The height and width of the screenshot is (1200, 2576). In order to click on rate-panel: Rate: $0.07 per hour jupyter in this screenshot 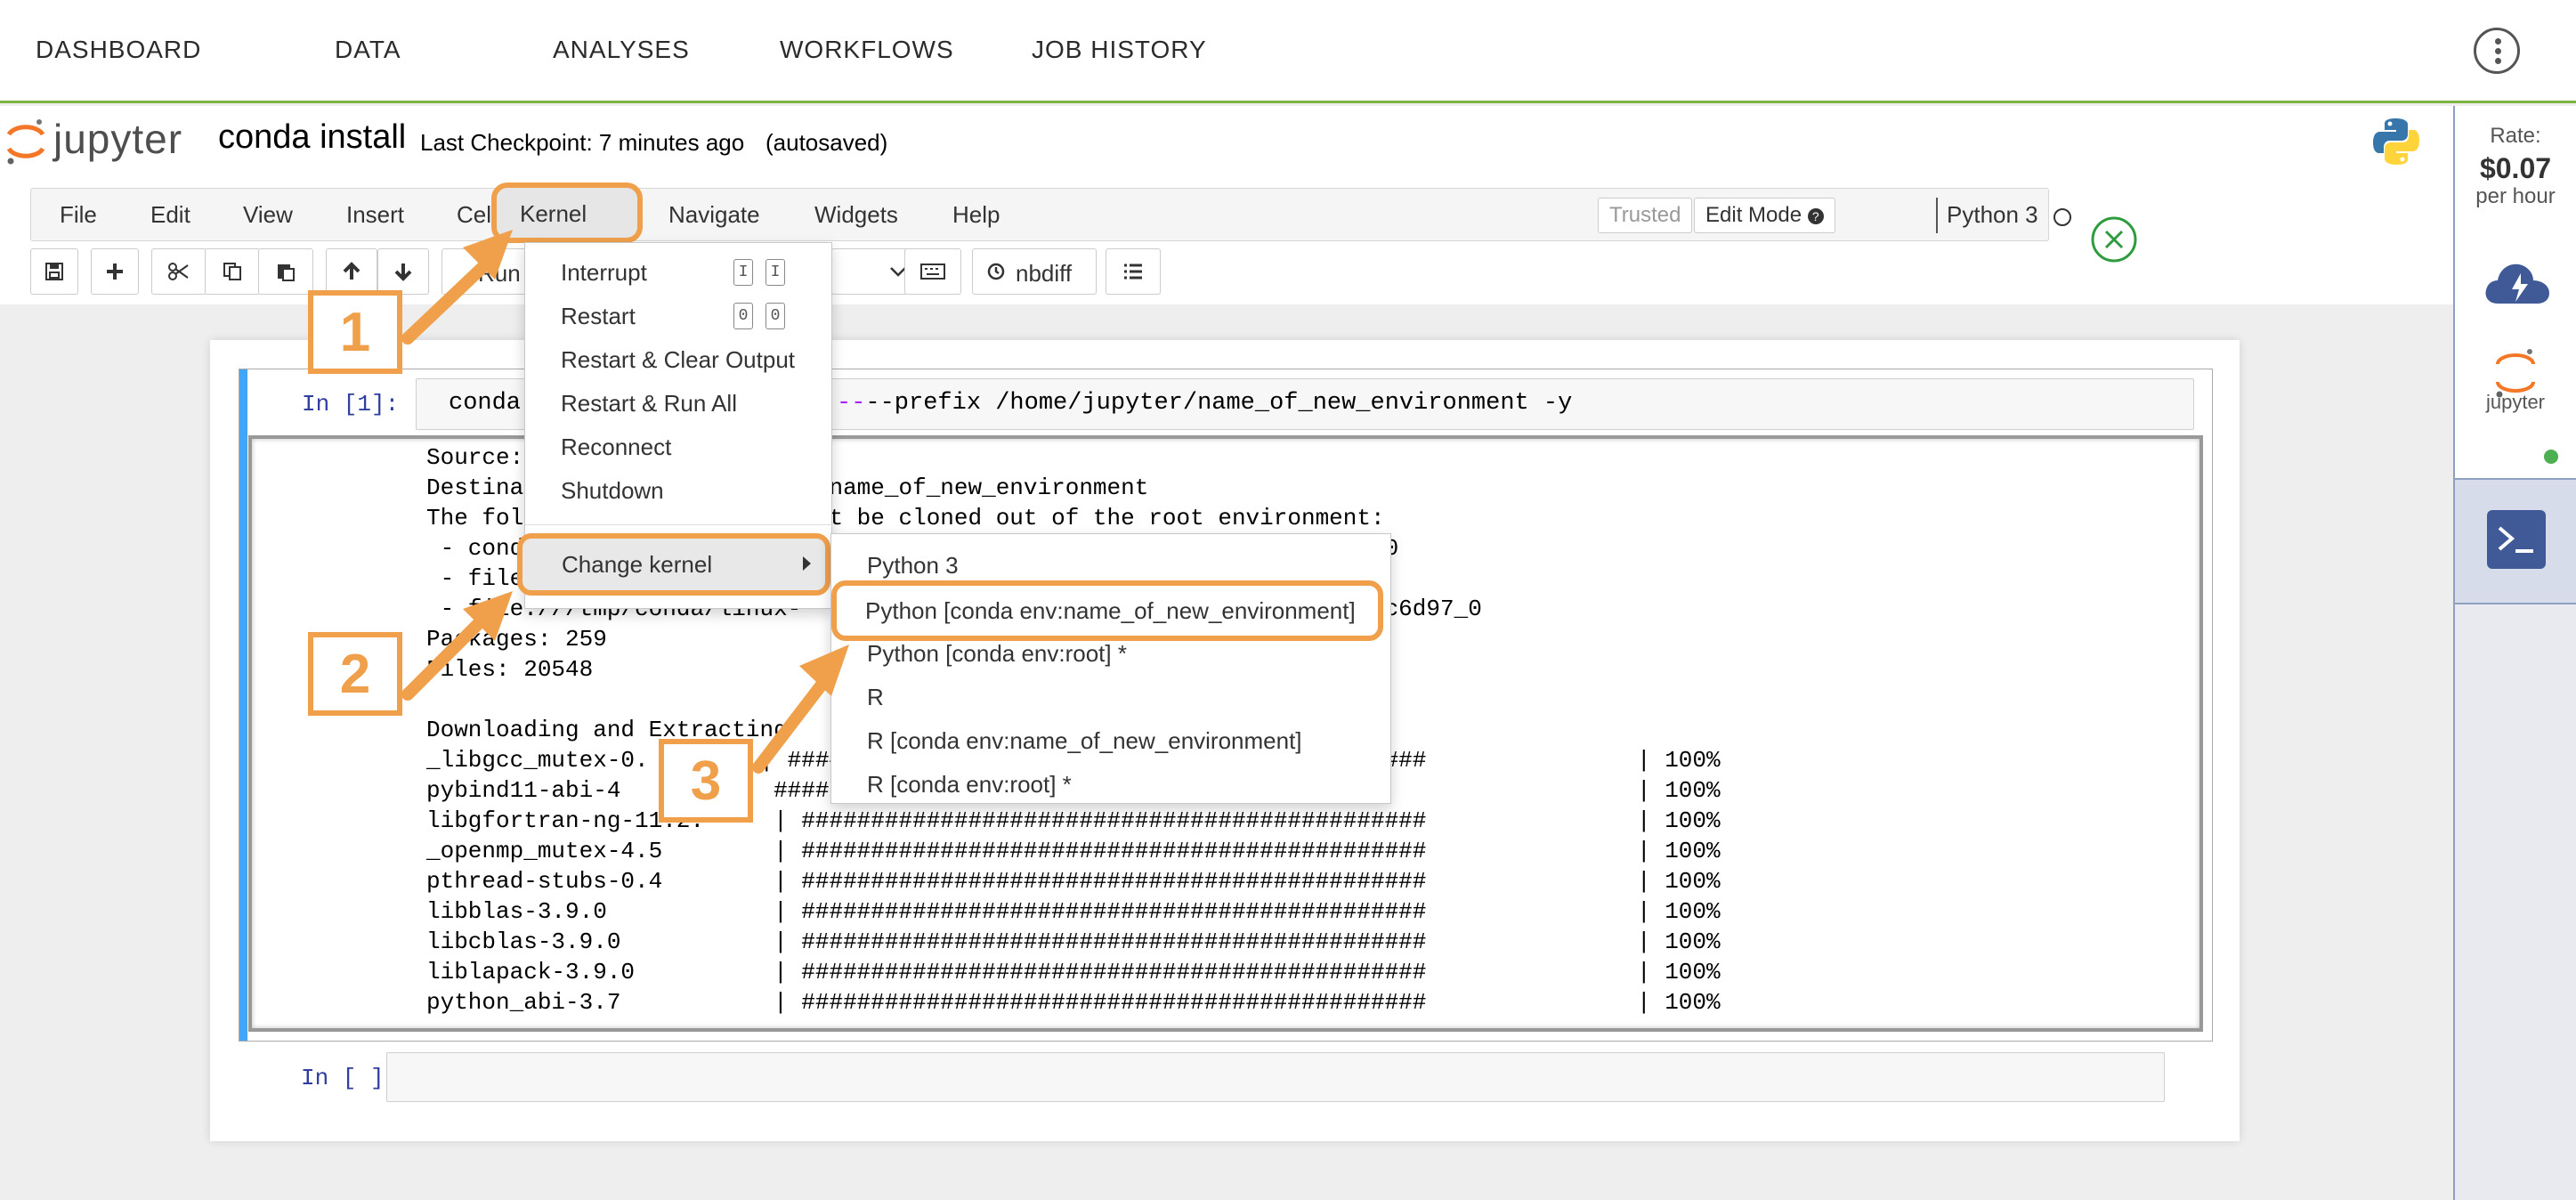, I will do `click(2515, 293)`.